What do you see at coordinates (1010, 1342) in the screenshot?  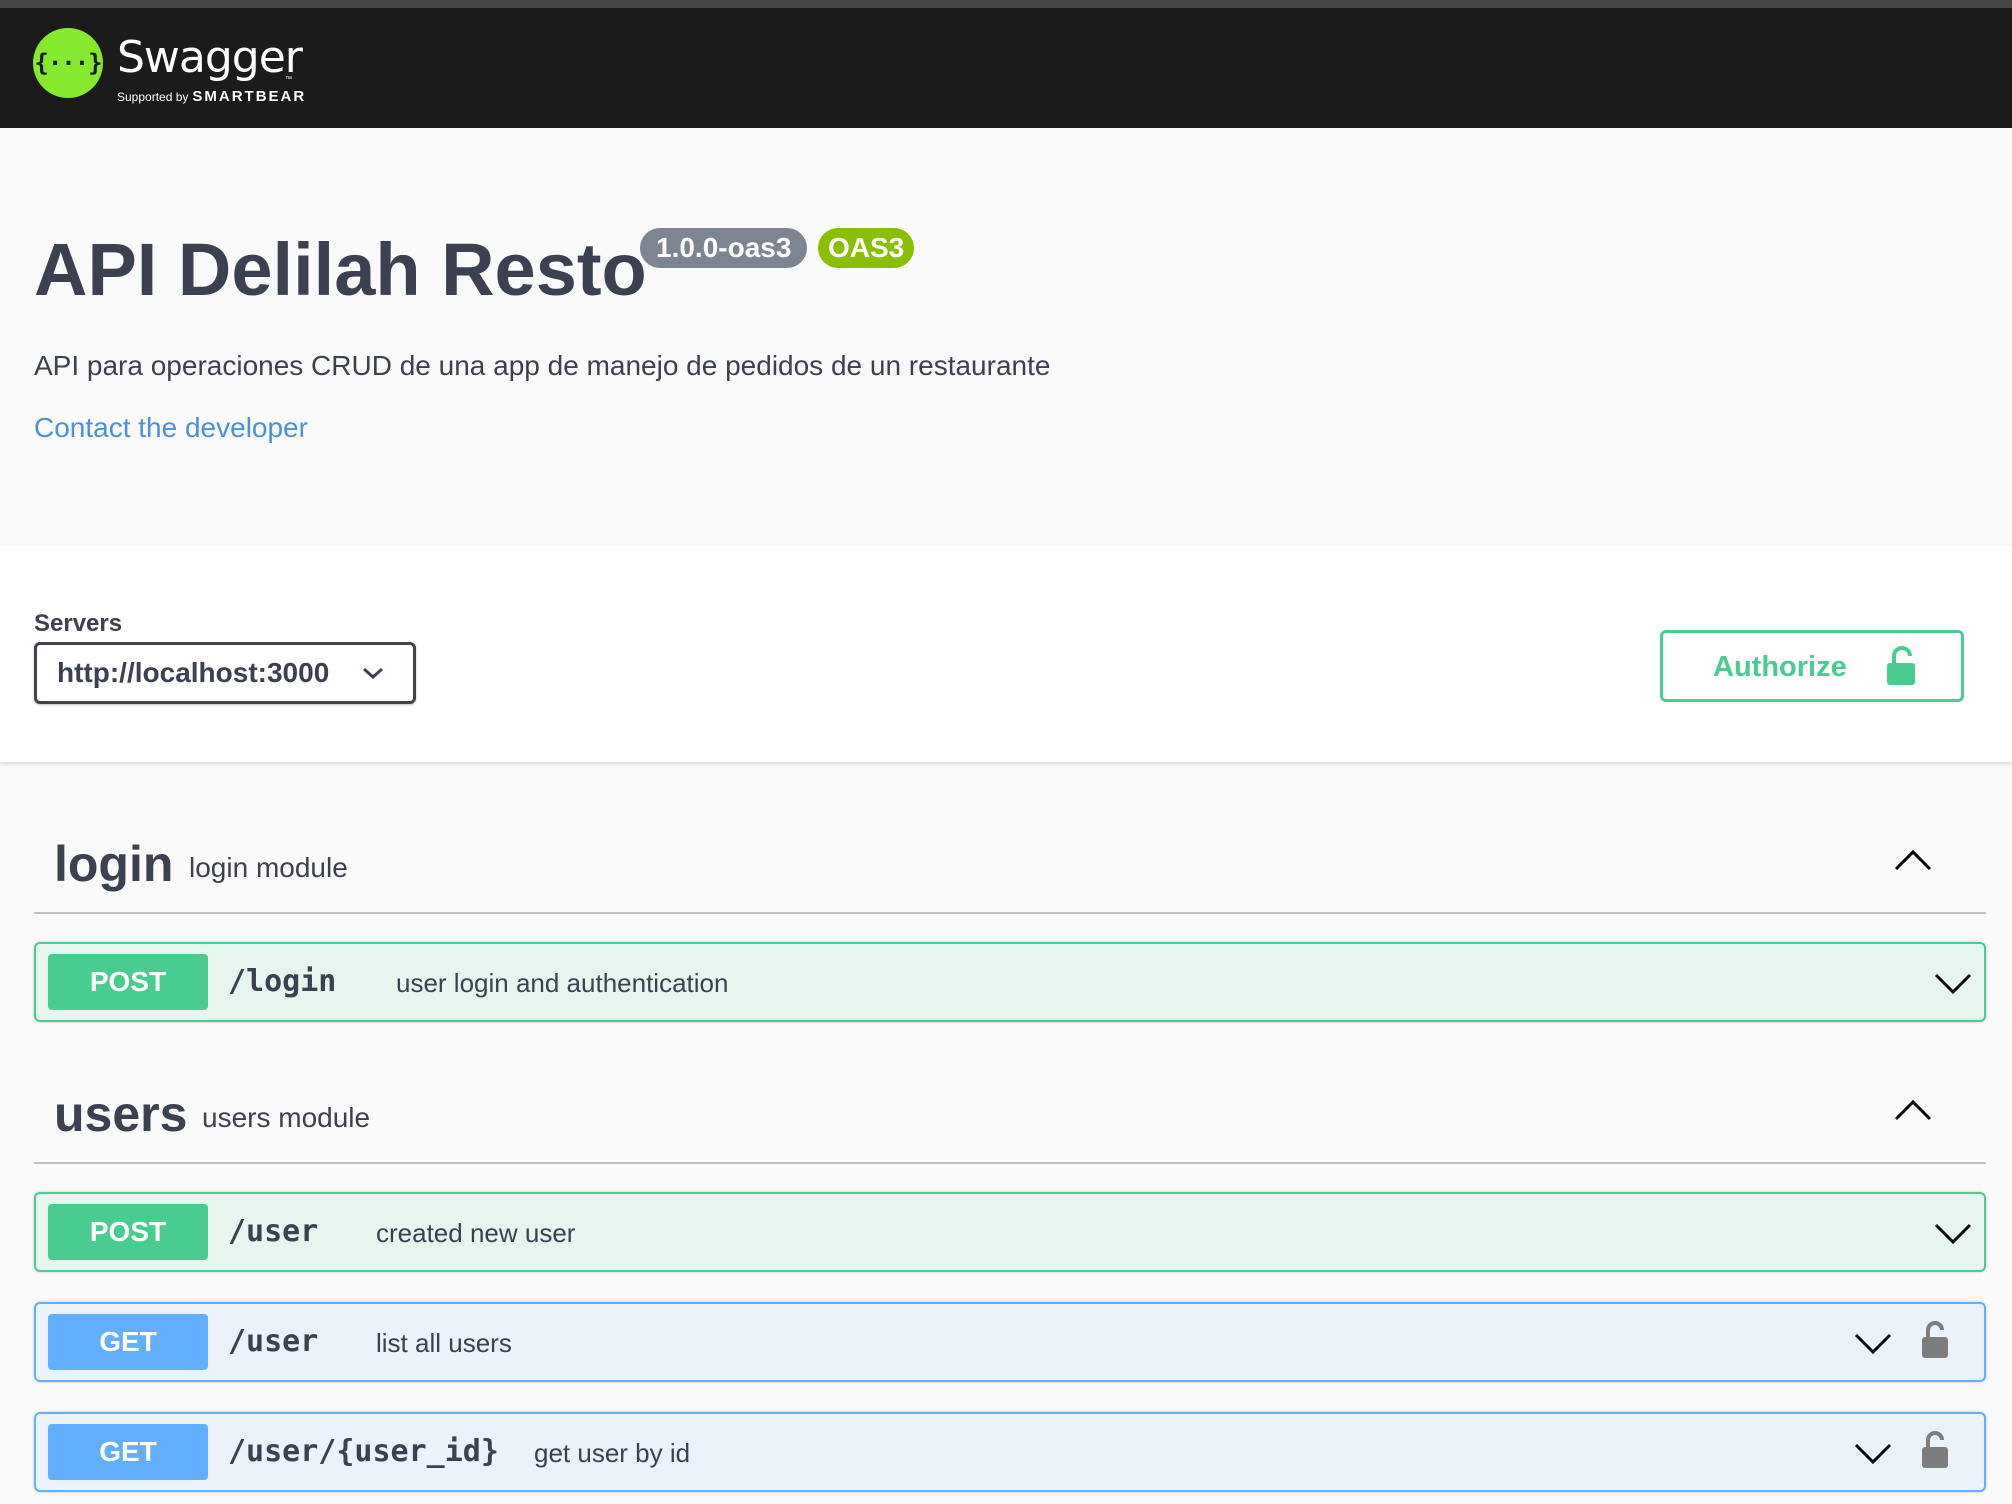 I see `opblock-get-user: GET /user list all users` at bounding box center [1010, 1342].